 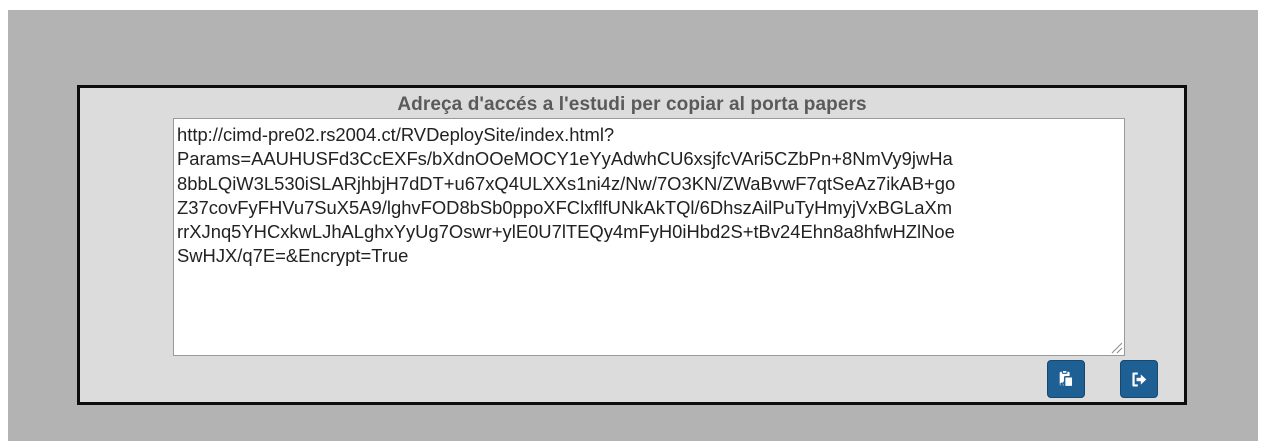 I want to click on resize-grip-icon, so click(x=1116, y=347).